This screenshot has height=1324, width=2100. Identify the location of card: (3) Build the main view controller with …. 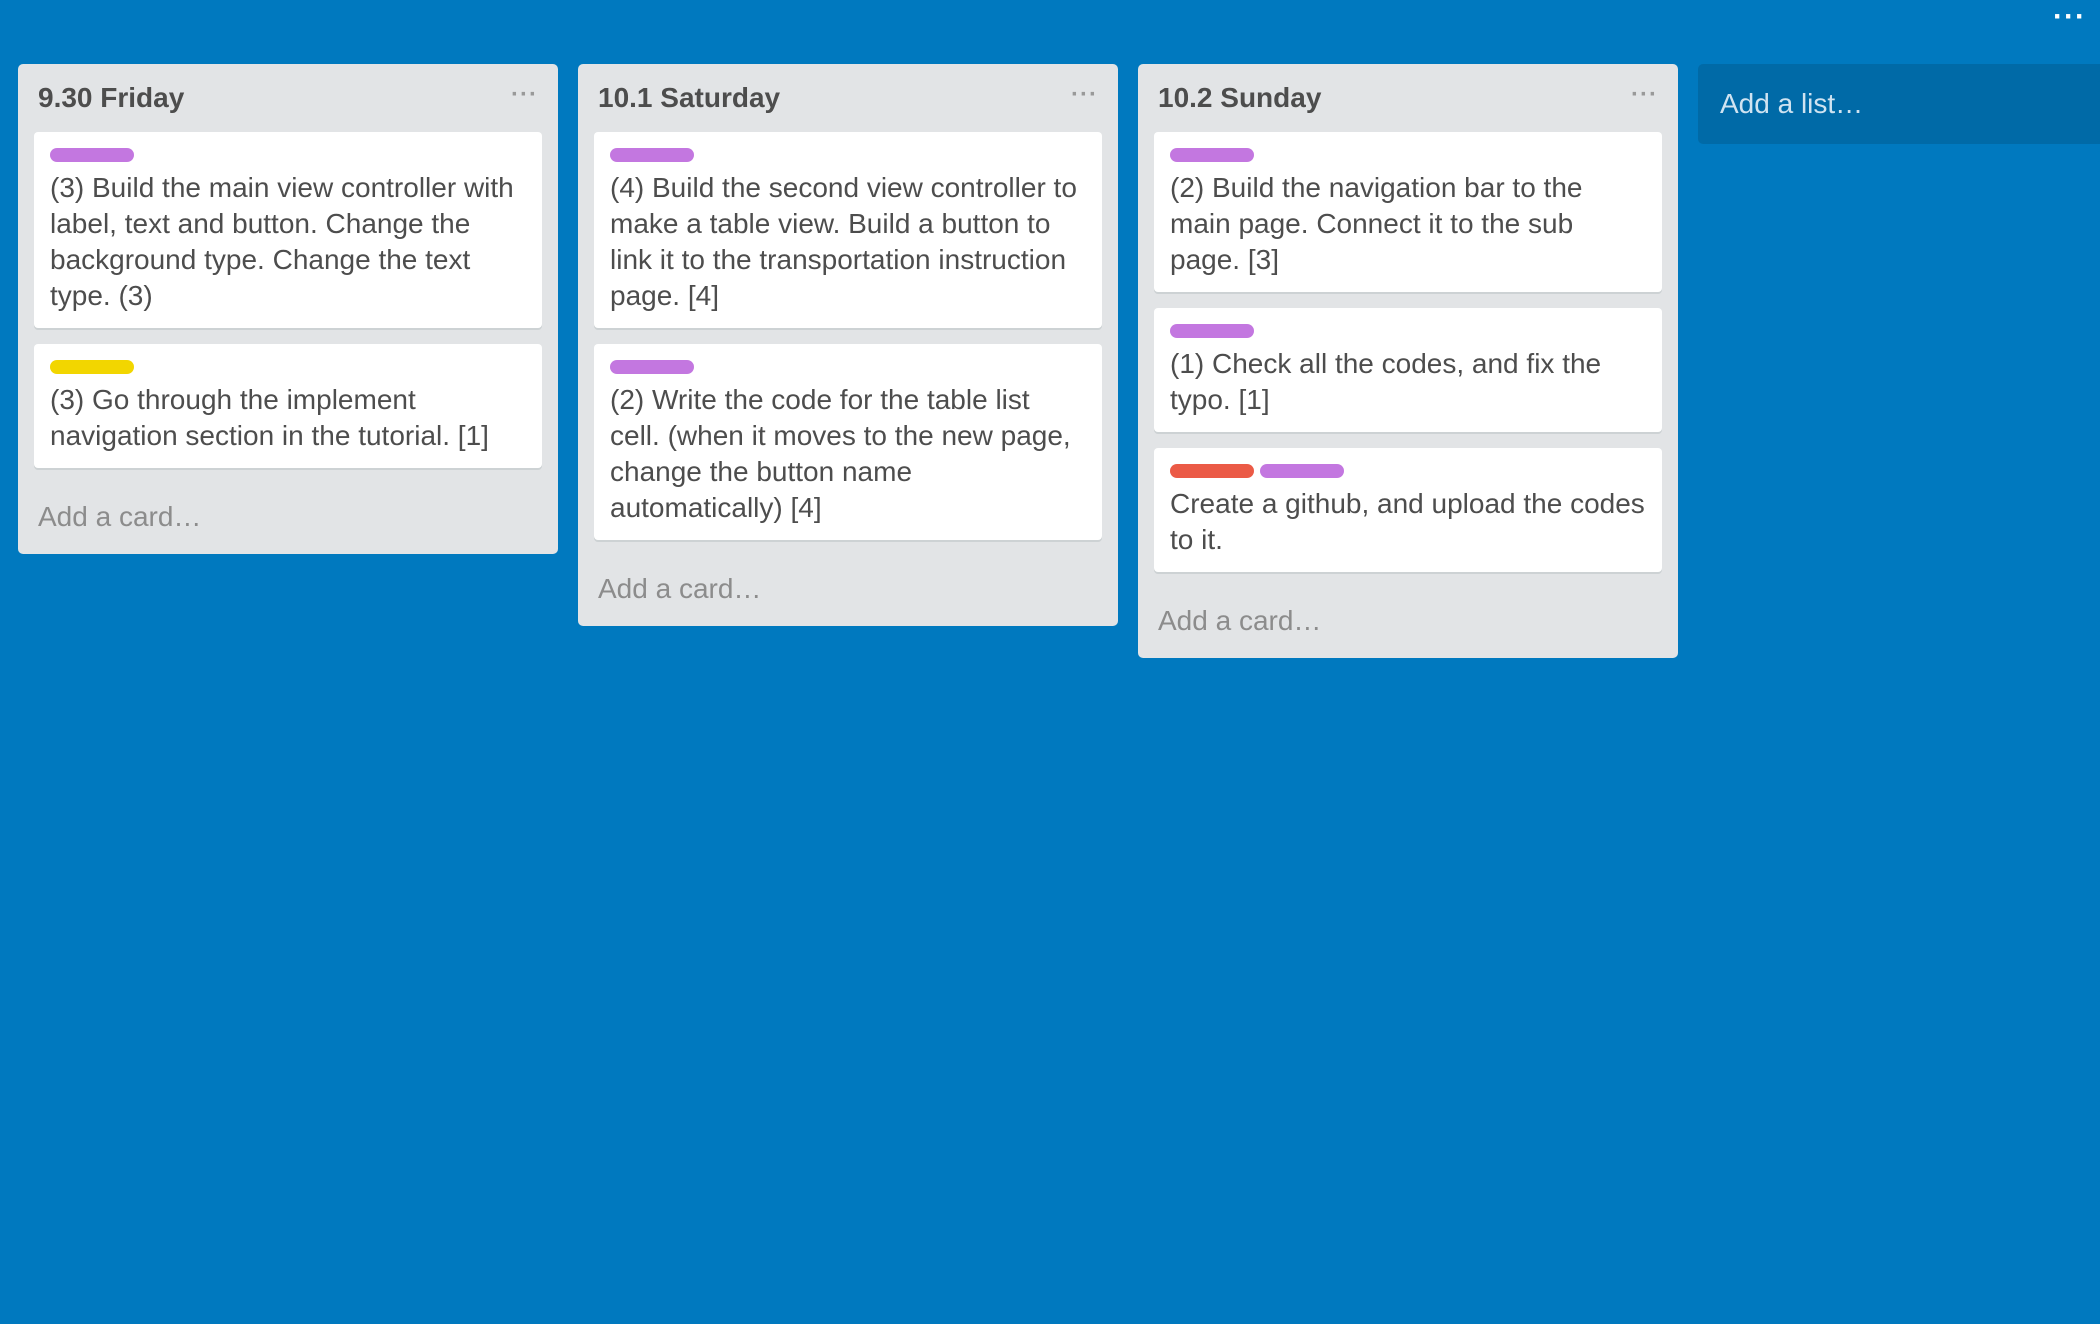
(288, 230).